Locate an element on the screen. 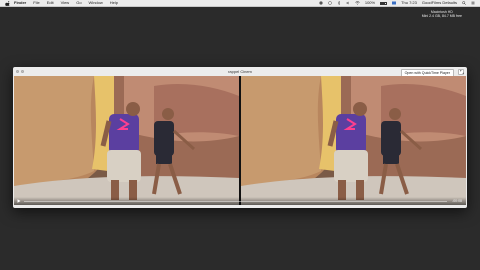  window-title: rappel Cinem is located at coordinates (240, 71).